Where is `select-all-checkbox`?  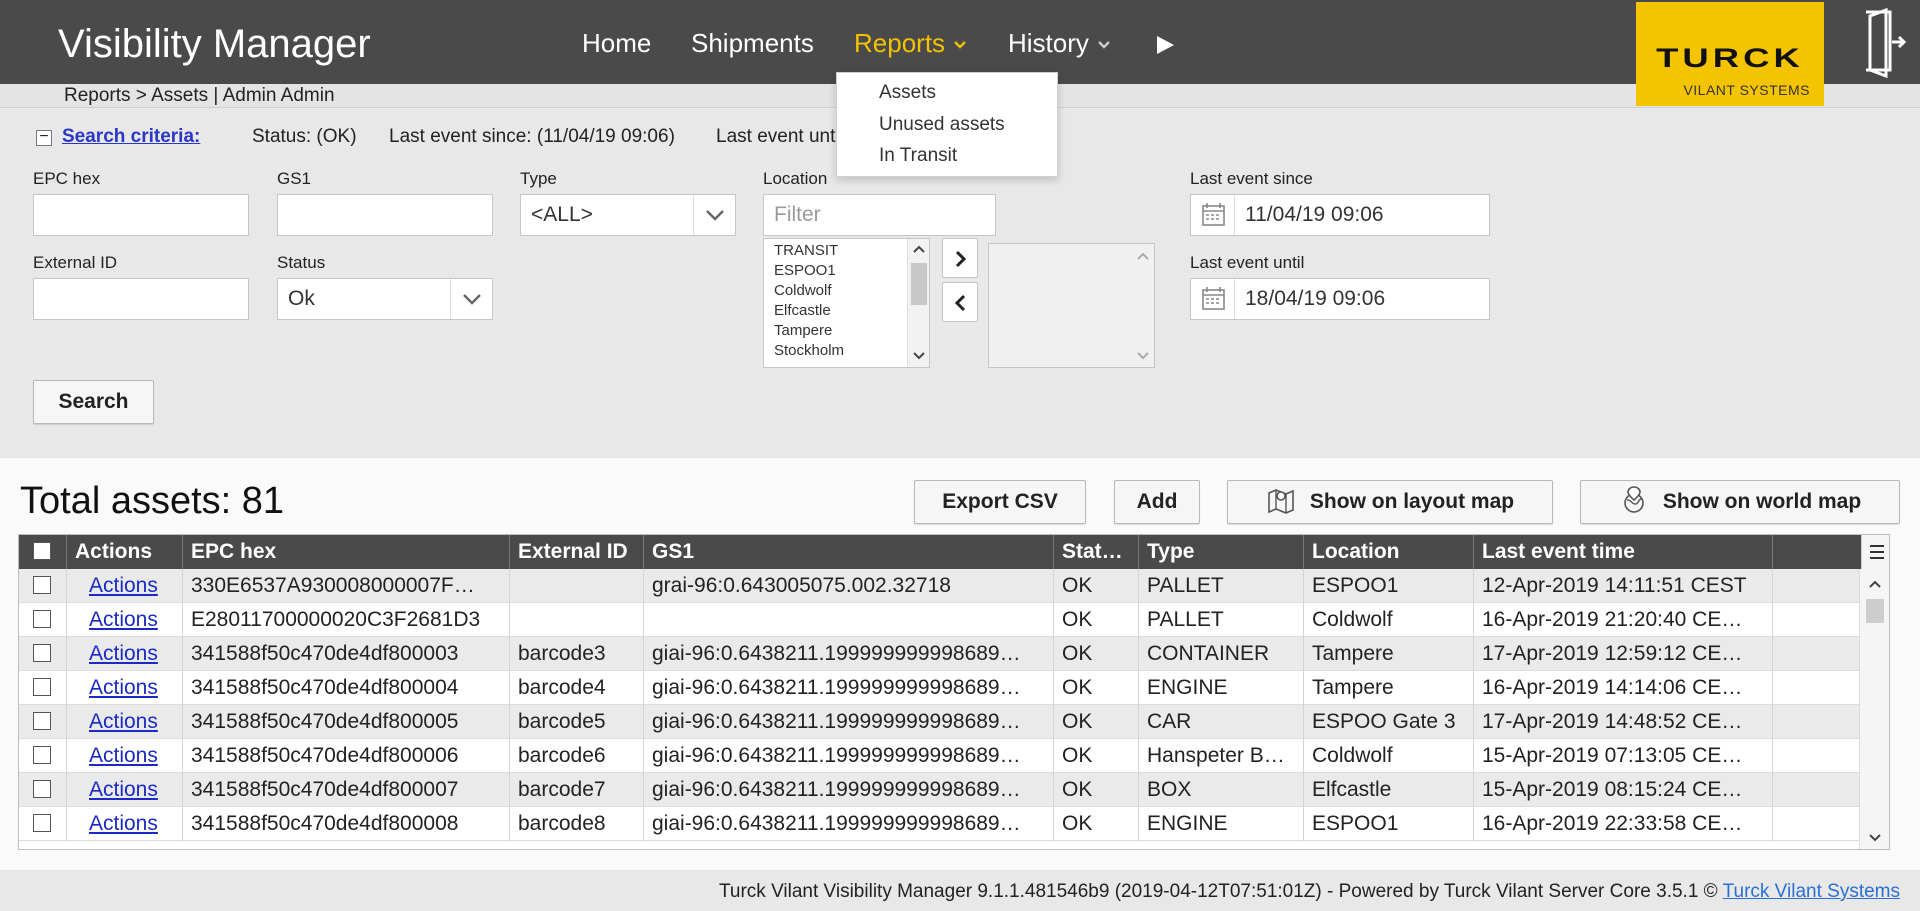 select-all-checkbox is located at coordinates (42, 550).